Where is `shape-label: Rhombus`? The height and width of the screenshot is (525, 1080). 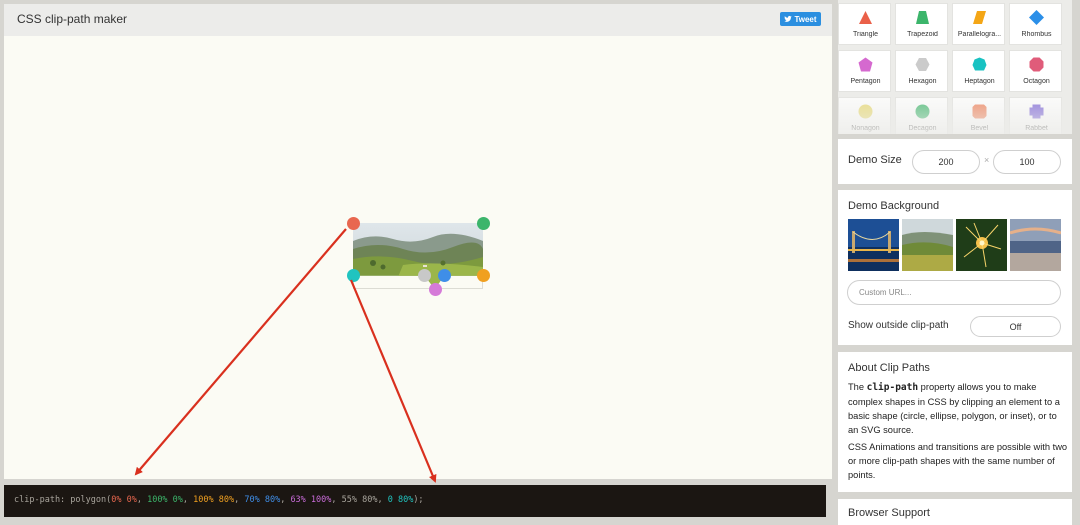
shape-label: Rhombus is located at coordinates (1036, 34).